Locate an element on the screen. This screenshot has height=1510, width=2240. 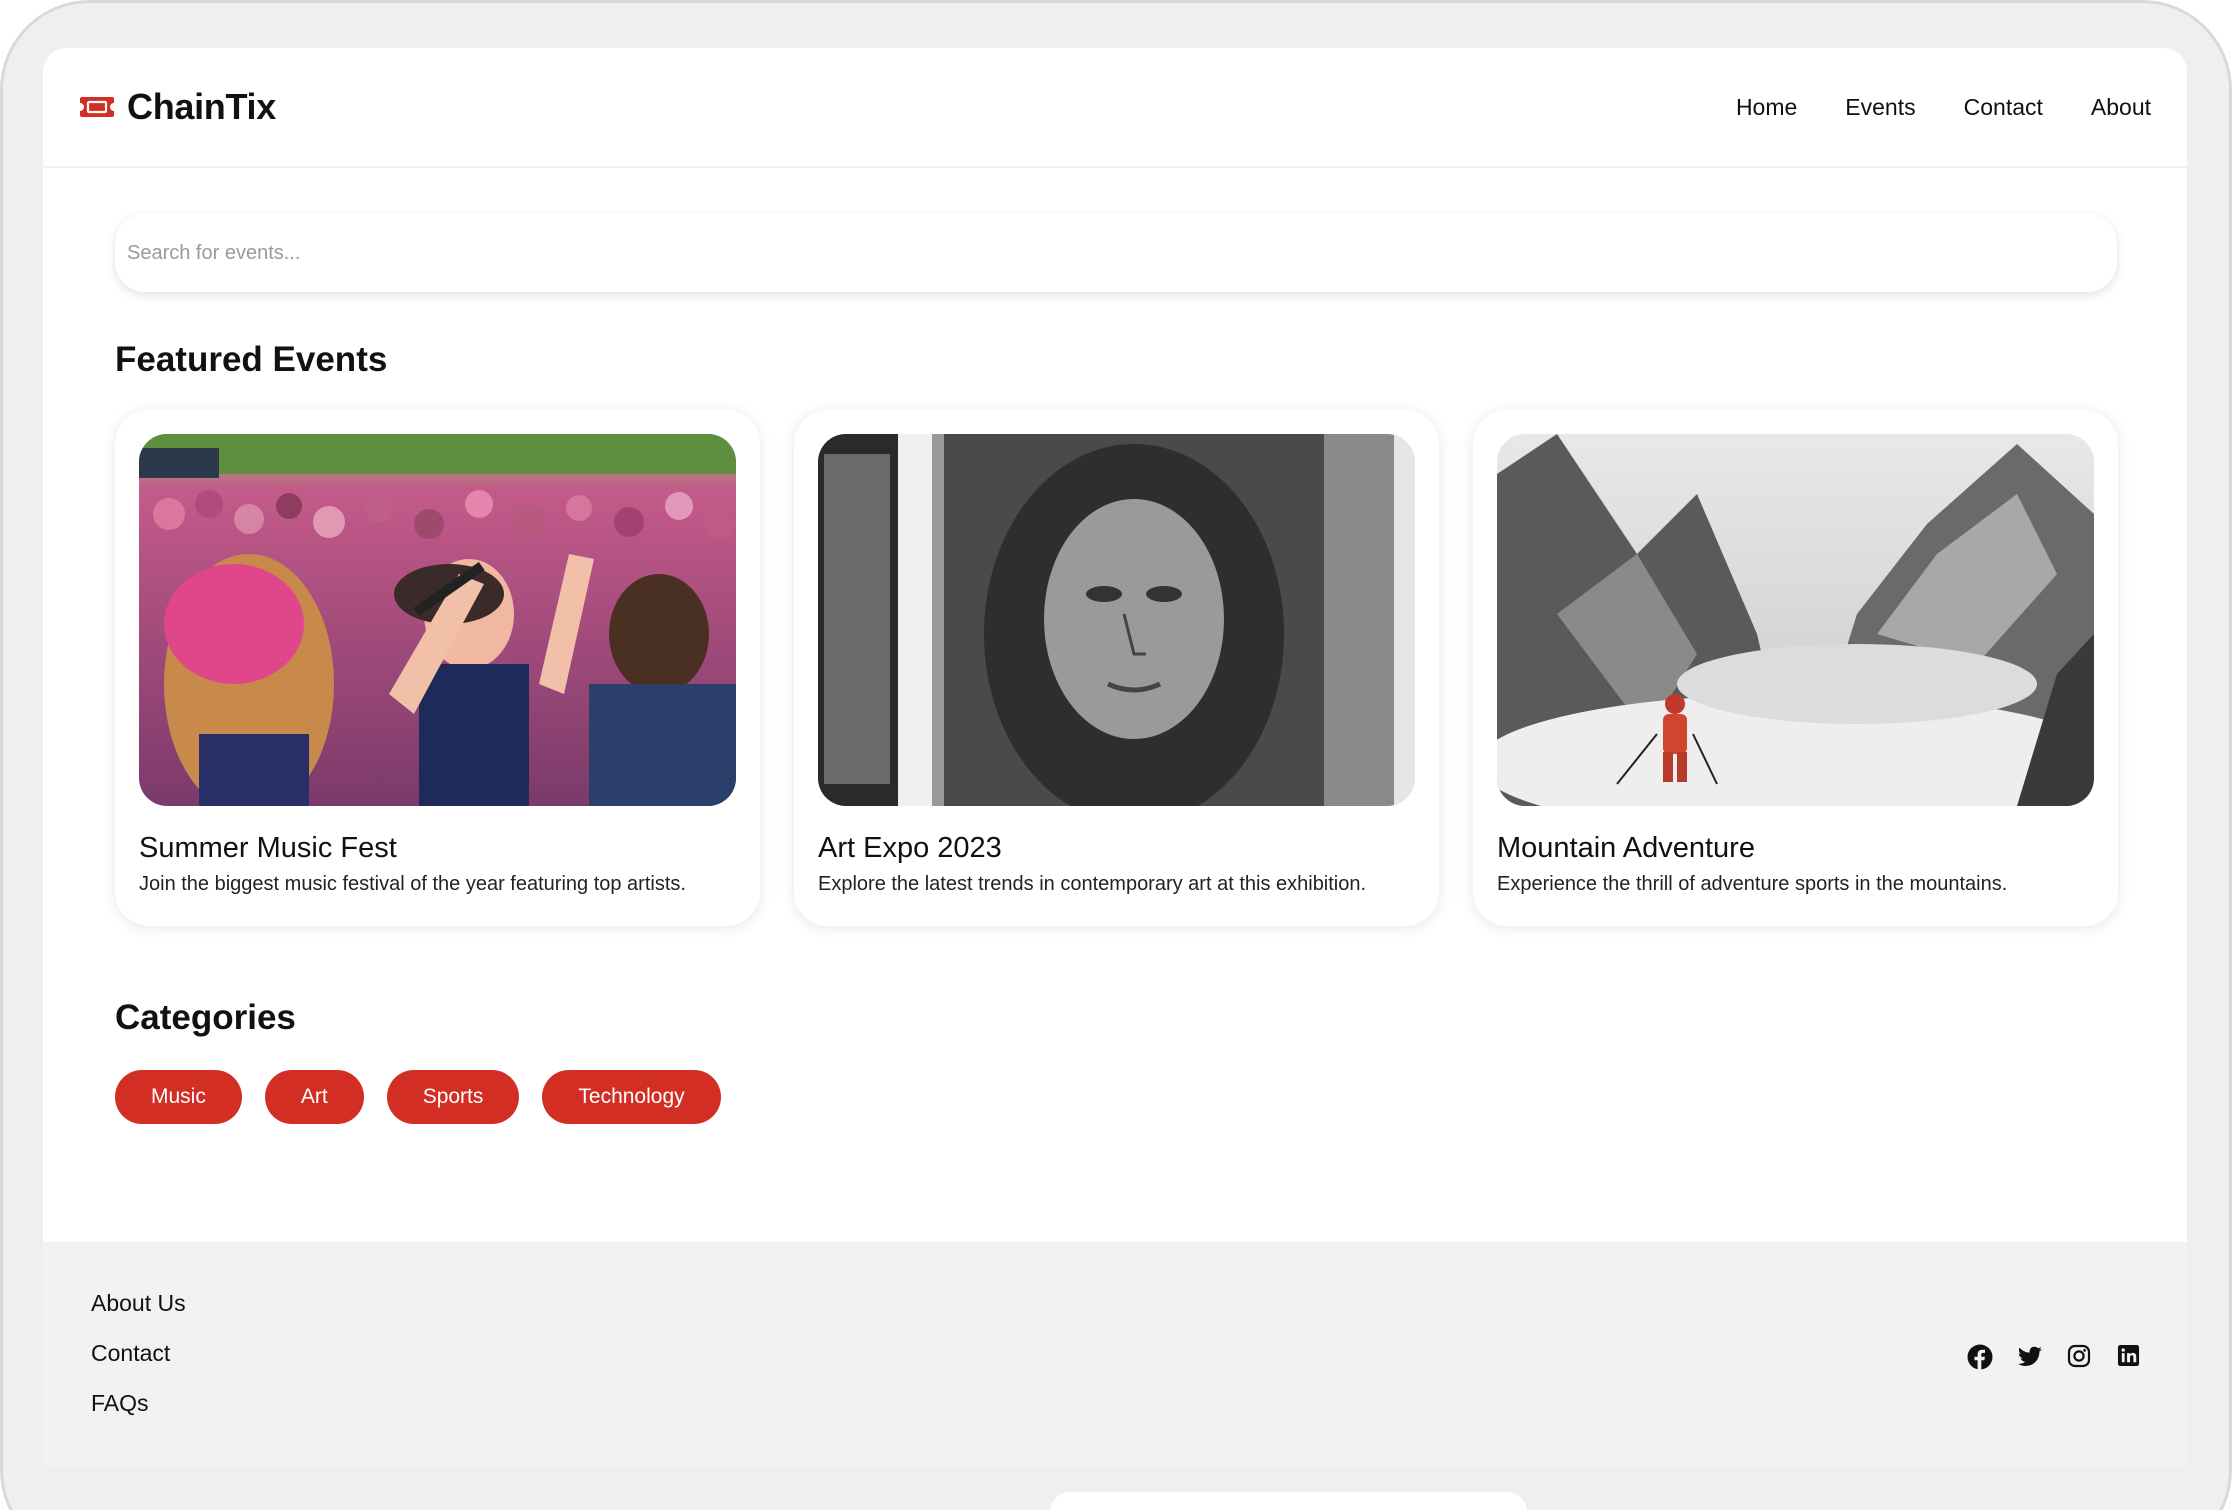
twitter-icon is located at coordinates (2030, 1357).